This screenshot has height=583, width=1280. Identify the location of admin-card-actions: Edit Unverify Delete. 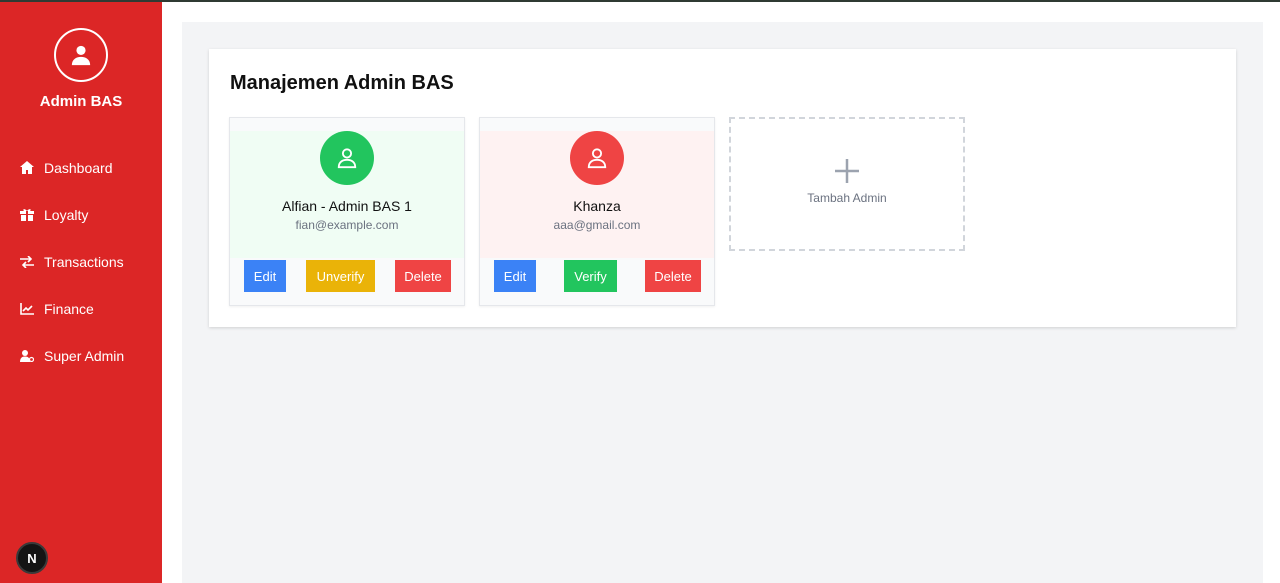
(347, 276).